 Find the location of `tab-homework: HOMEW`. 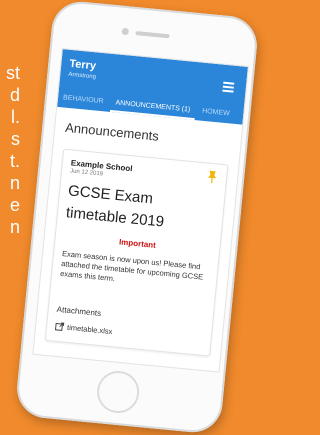

tab-homework: HOMEW is located at coordinates (215, 113).